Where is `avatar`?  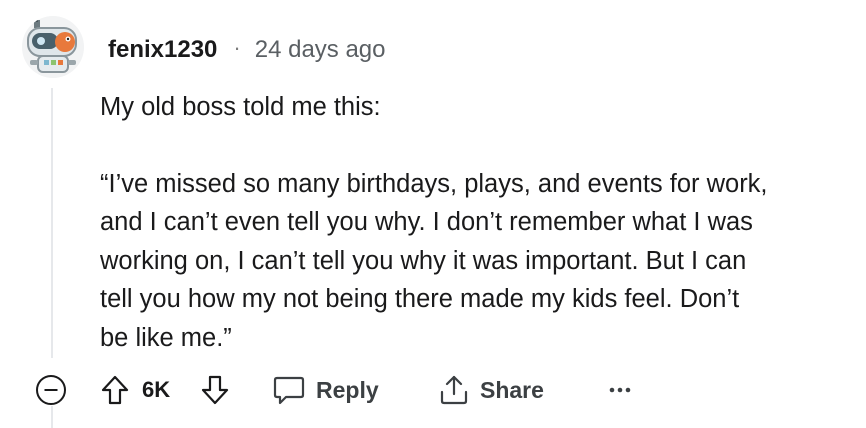 avatar is located at coordinates (53, 47).